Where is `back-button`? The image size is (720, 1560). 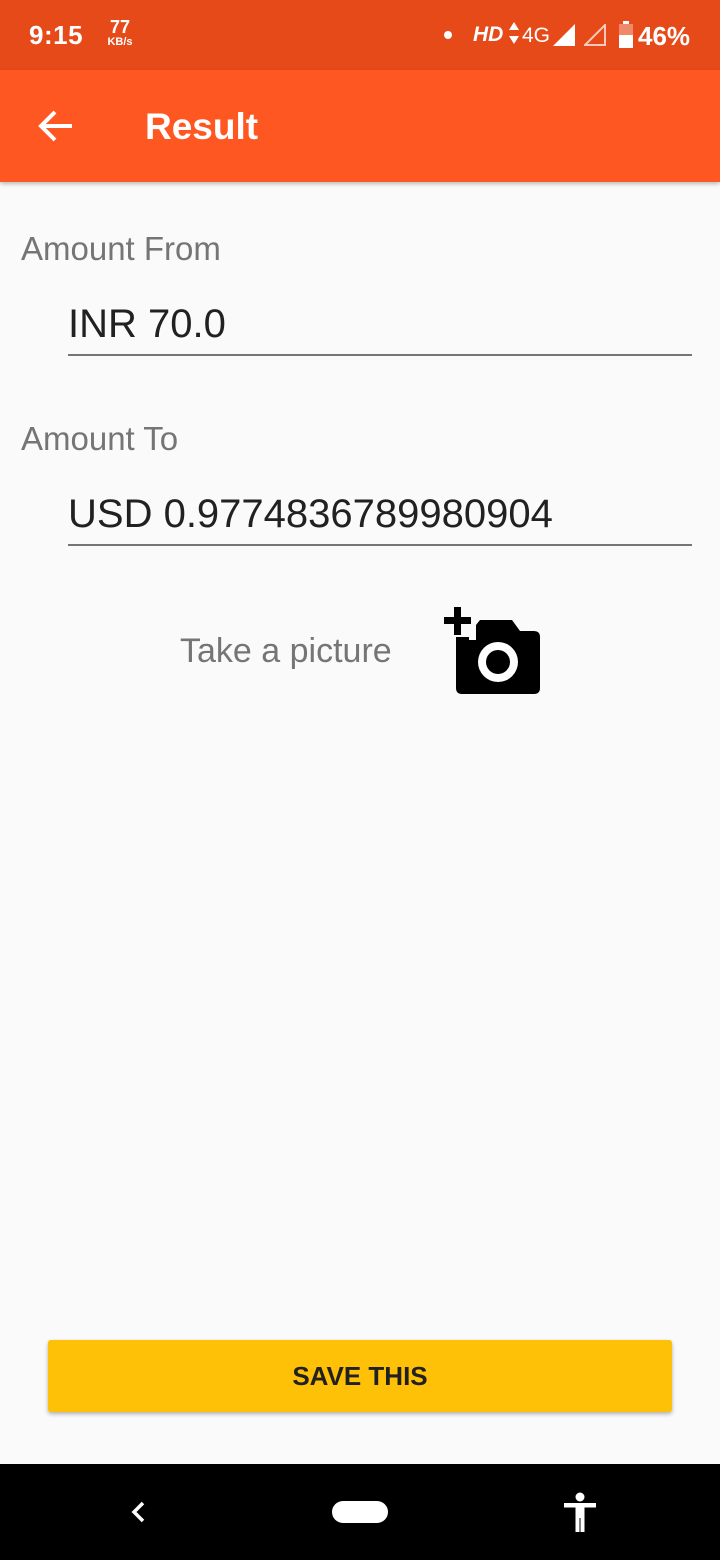
back-button is located at coordinates (56, 126).